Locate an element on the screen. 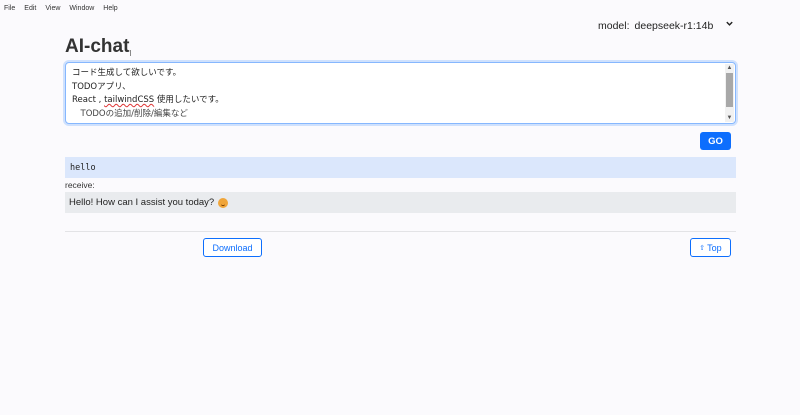  menu-view: View is located at coordinates (52, 8).